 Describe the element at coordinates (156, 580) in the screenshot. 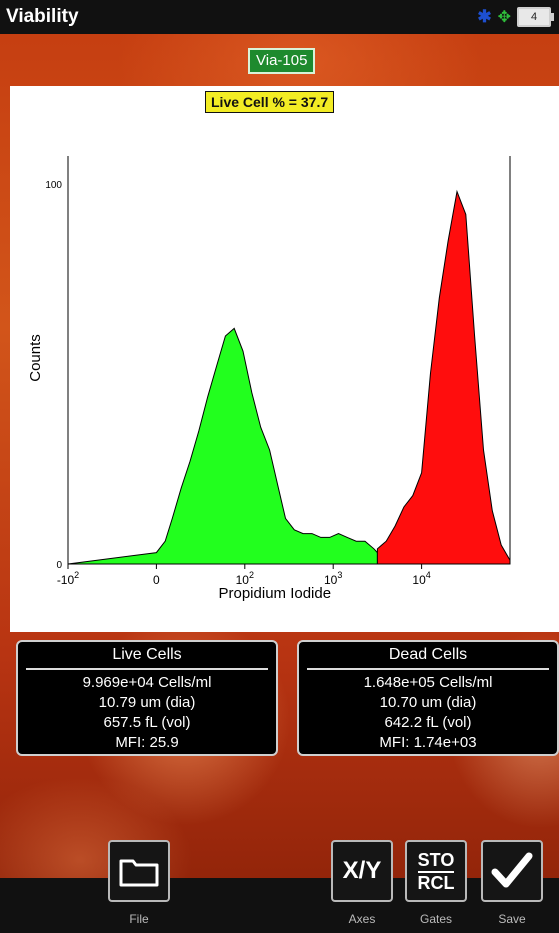

I see `x-tick-label: 0` at that location.